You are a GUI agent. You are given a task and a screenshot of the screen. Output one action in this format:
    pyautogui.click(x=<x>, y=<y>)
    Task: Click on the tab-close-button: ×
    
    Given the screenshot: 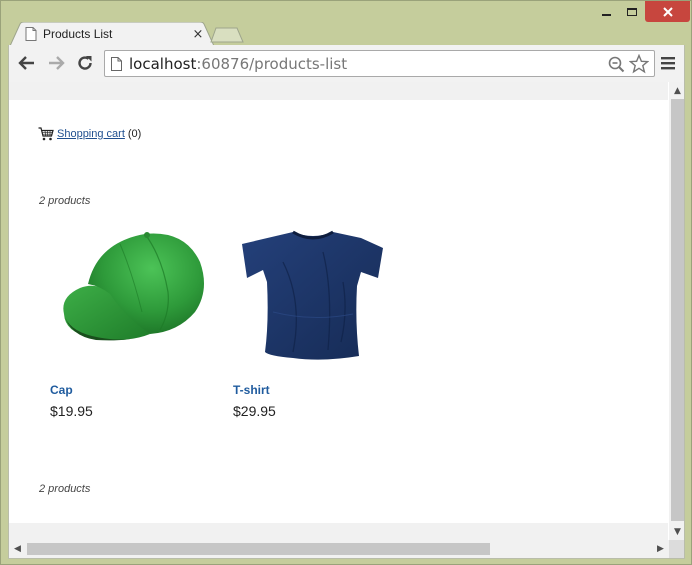 What is the action you would take?
    pyautogui.click(x=198, y=34)
    